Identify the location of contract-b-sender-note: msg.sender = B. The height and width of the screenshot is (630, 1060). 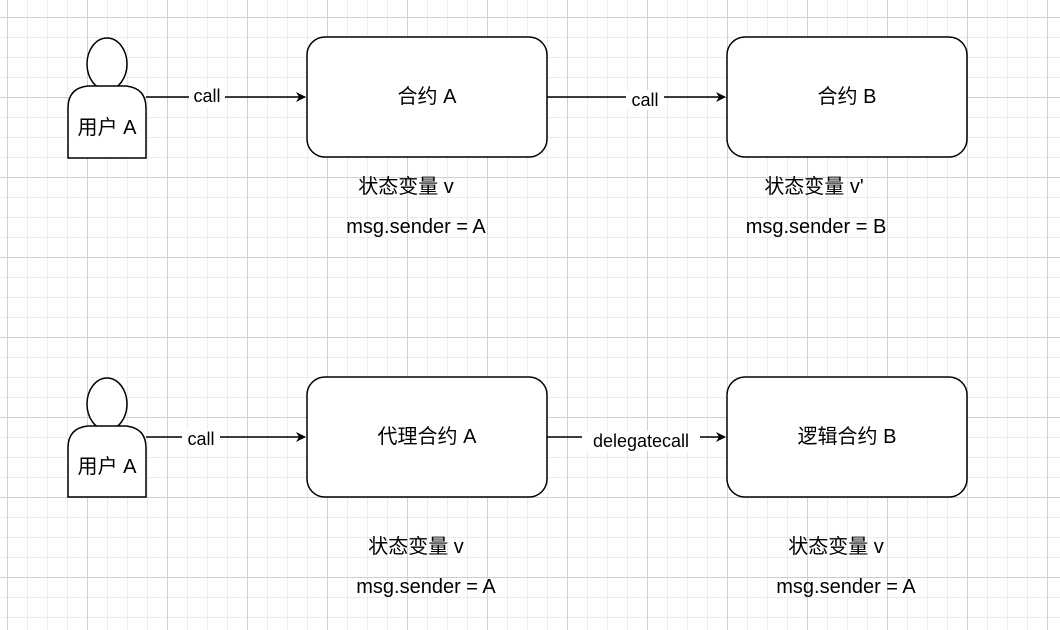
(816, 227).